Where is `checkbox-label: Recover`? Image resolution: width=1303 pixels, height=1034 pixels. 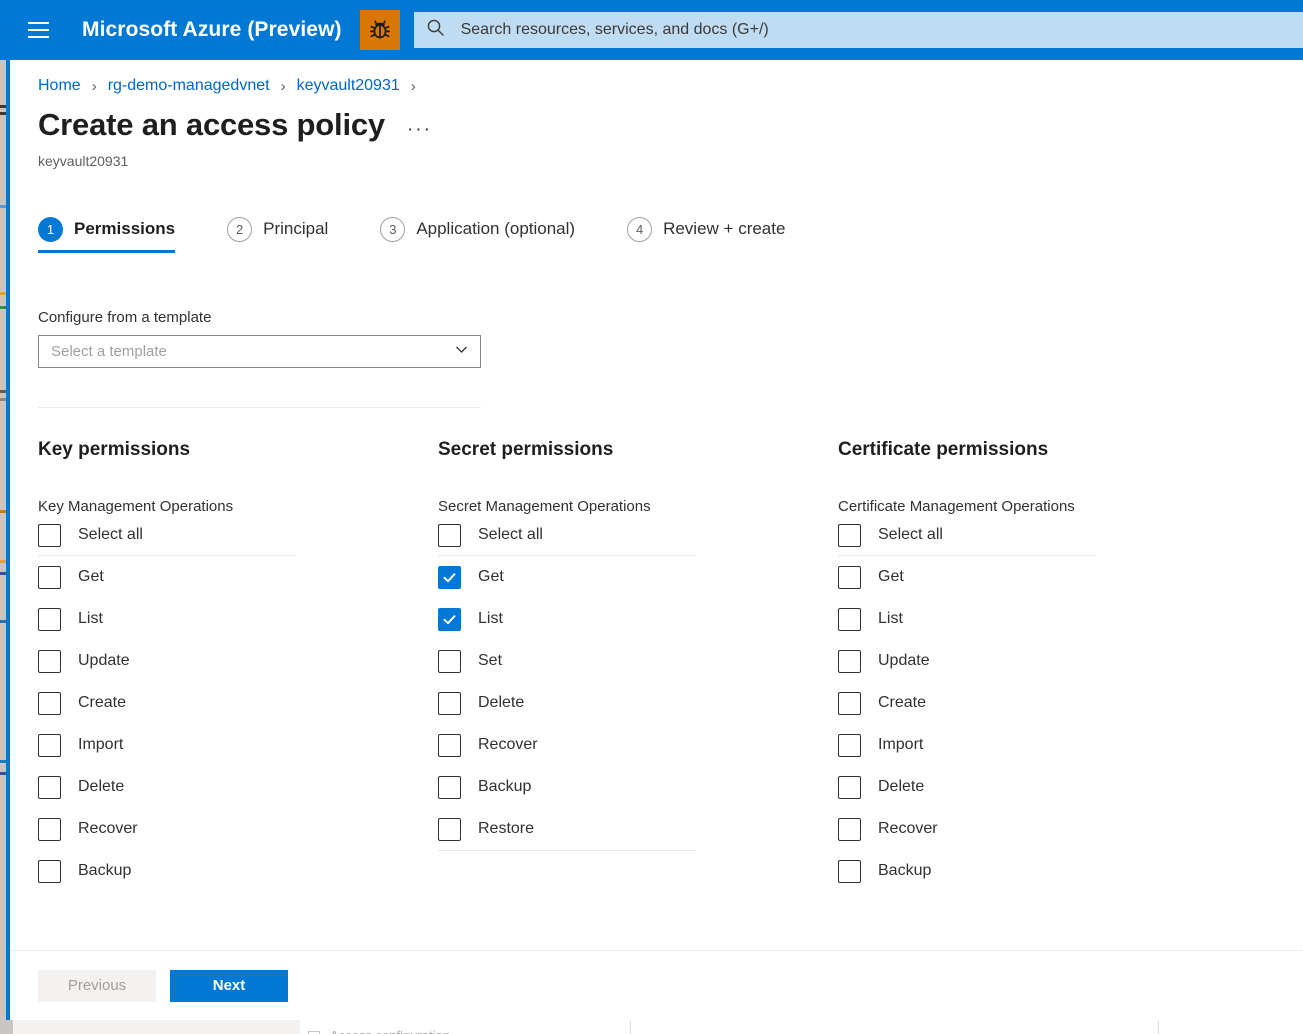 checkbox-label: Recover is located at coordinates (108, 828).